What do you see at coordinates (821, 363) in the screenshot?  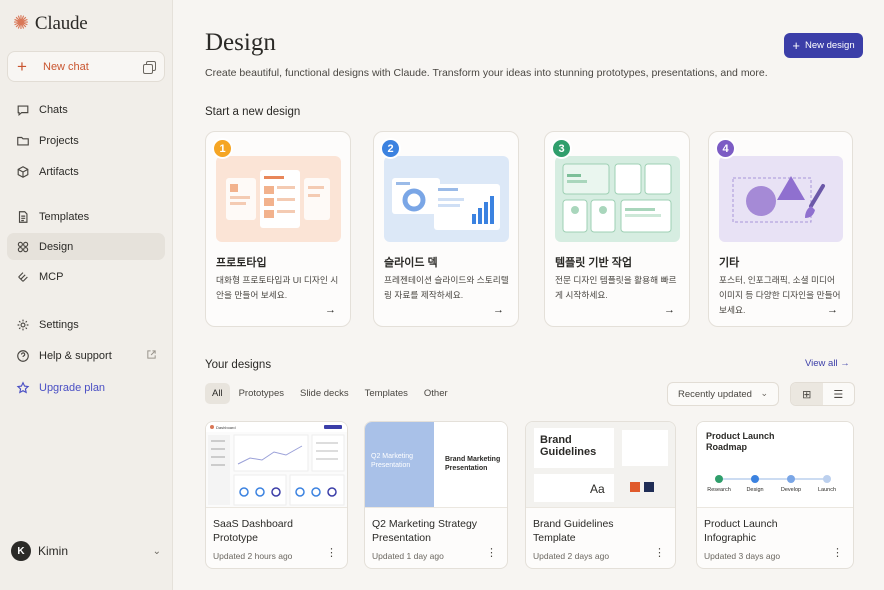 I see `view-all-label: View all` at bounding box center [821, 363].